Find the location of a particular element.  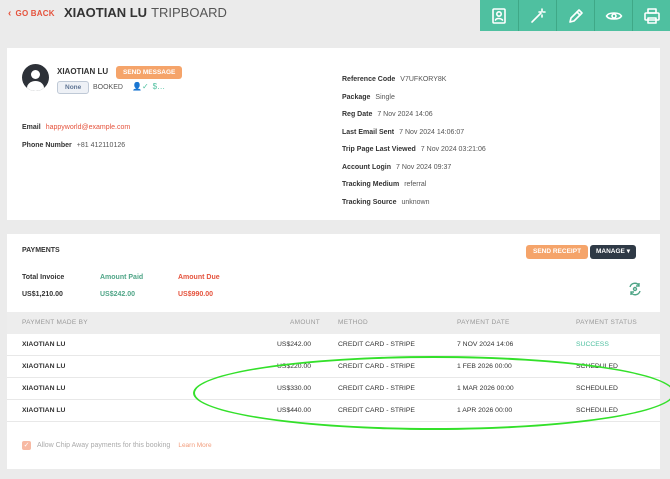

amount-due-label: Amount Due is located at coordinates (199, 277).